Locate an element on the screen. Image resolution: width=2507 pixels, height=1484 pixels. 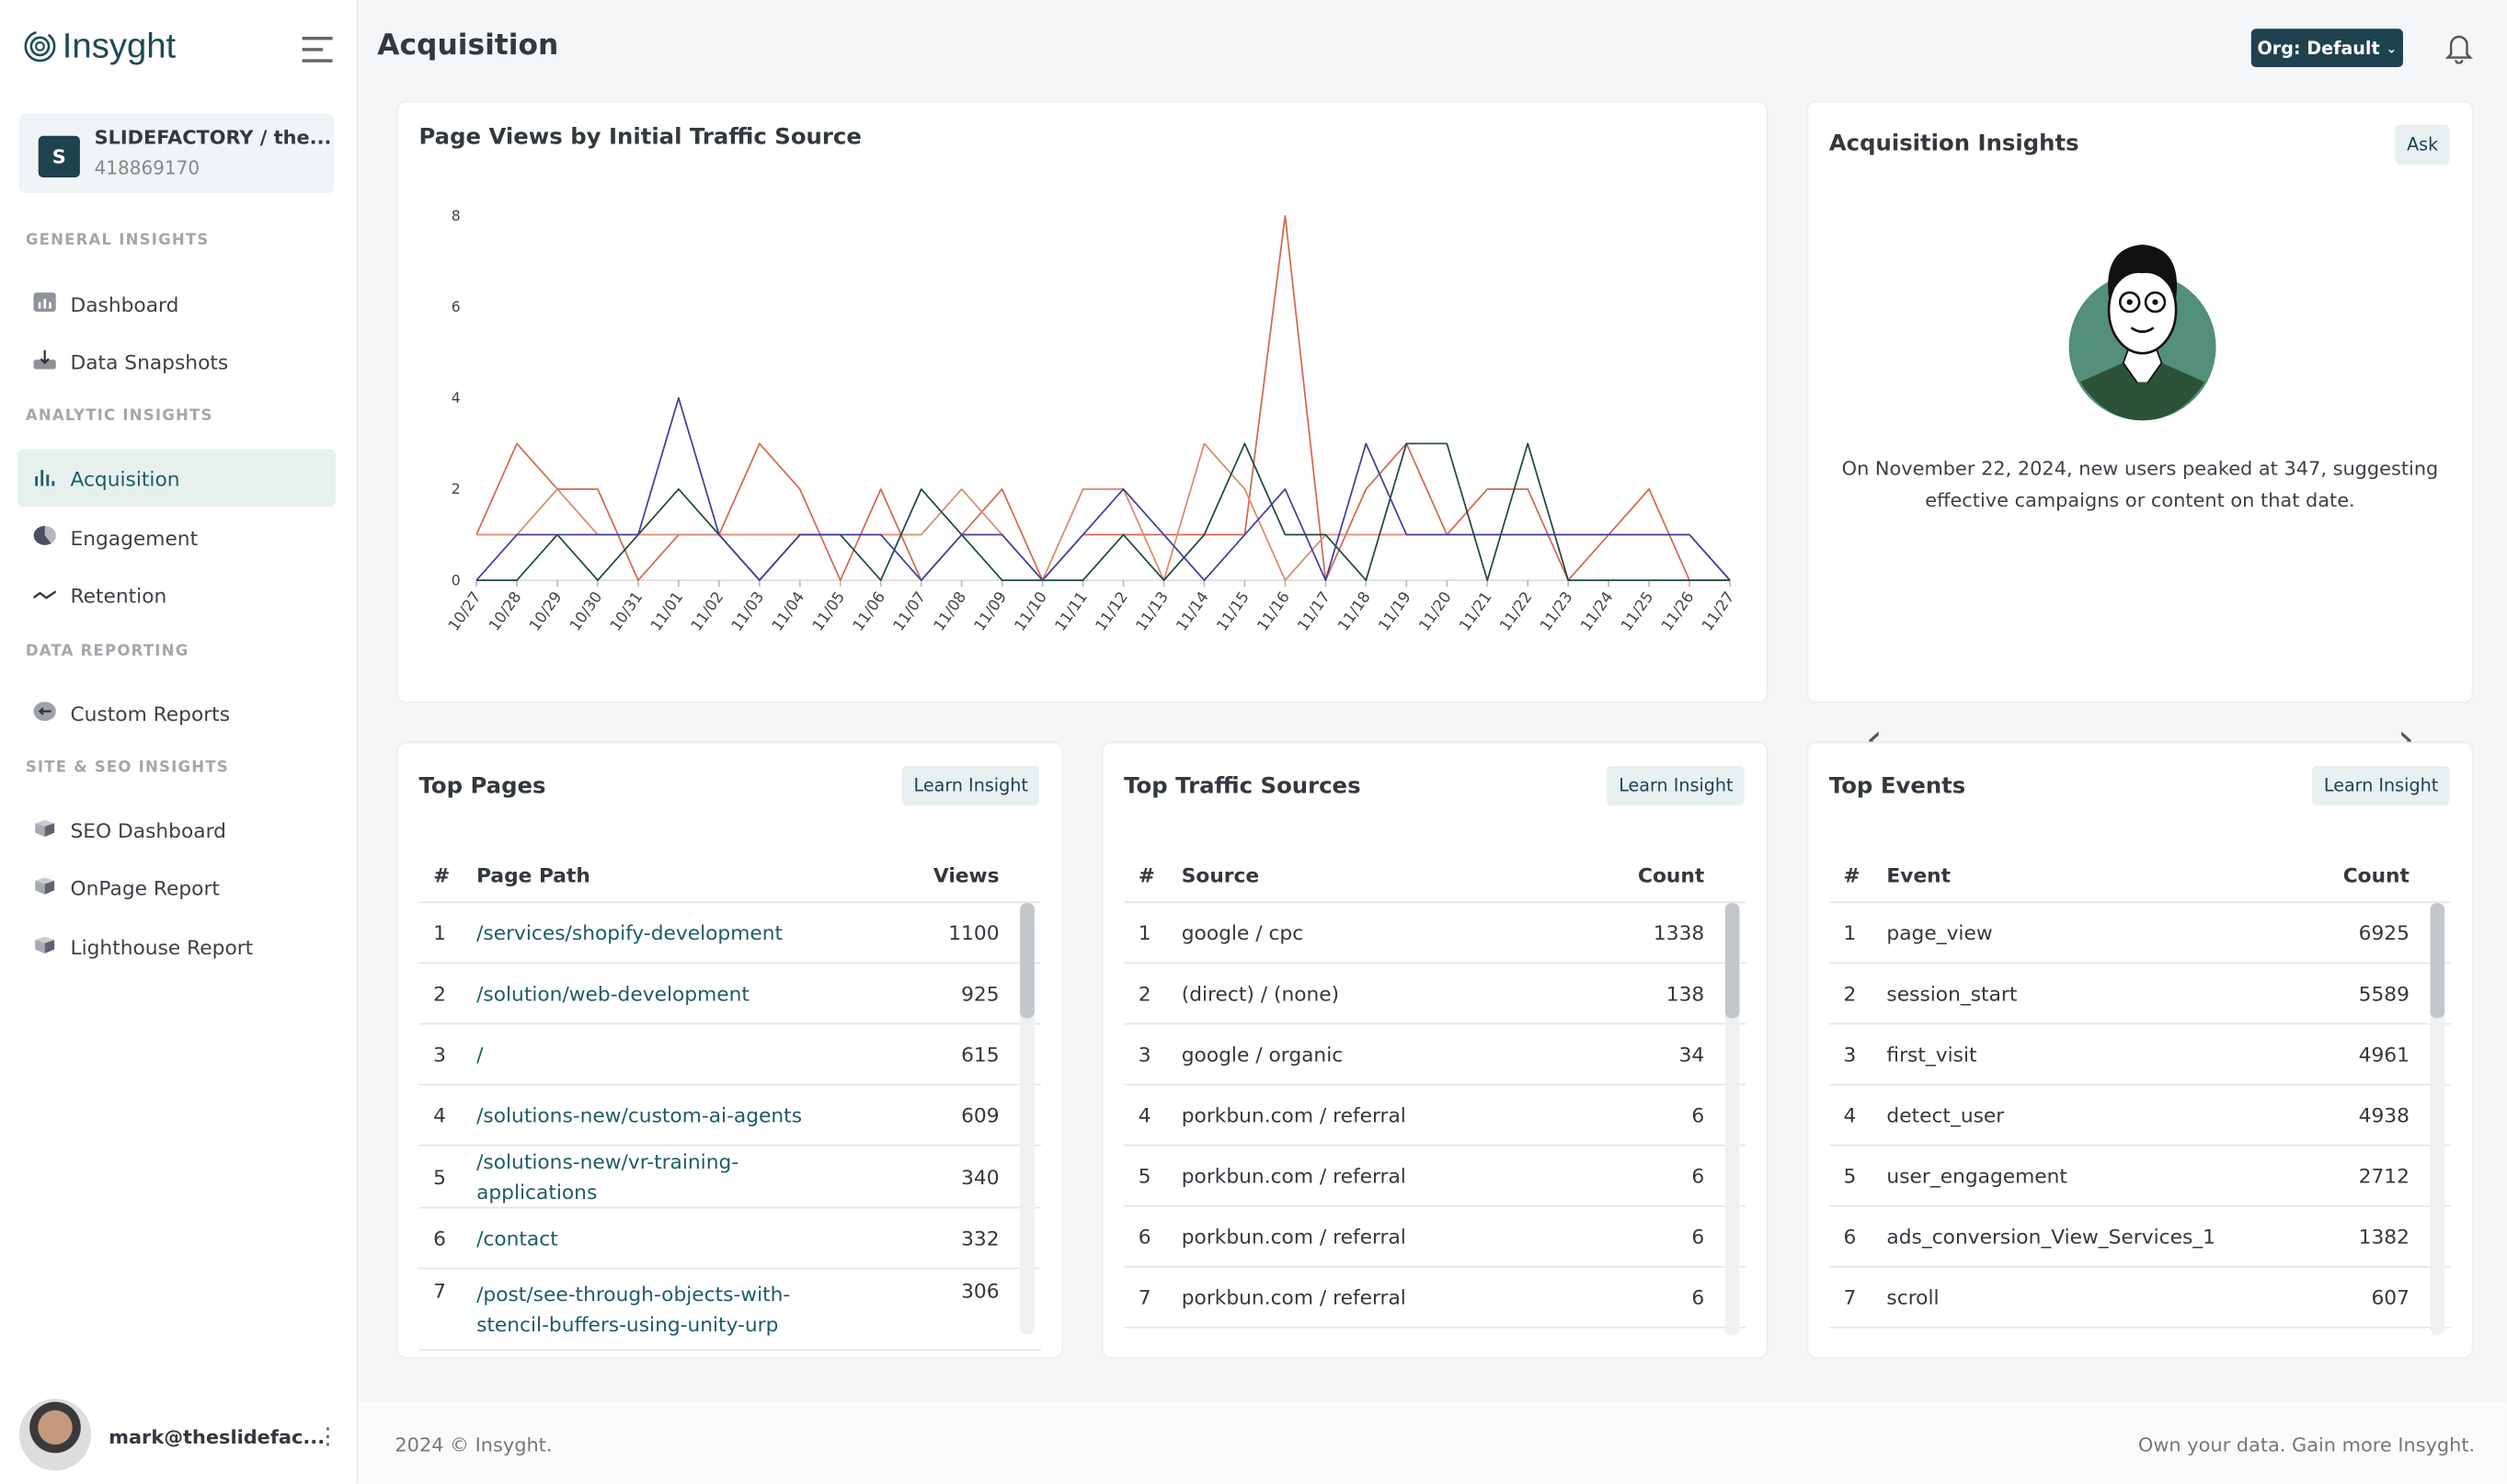
sidebar-item-lighthouse-report: Lighthouse Report is located at coordinates (176, 947).